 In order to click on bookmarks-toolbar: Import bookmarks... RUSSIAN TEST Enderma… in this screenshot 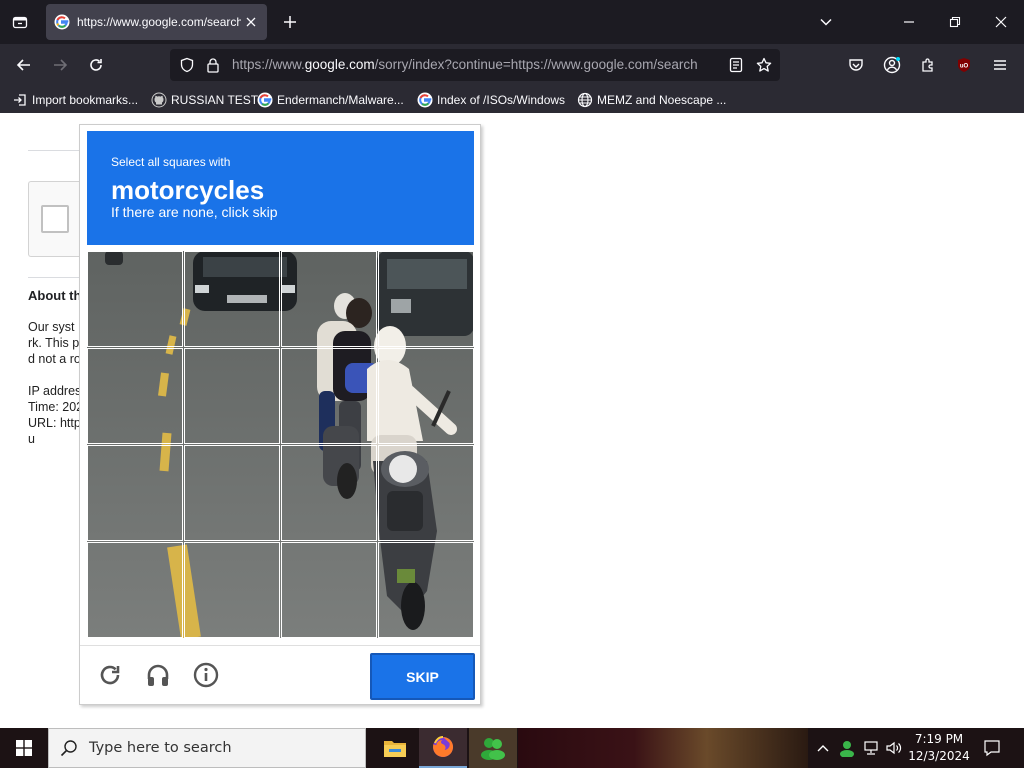, I will do `click(512, 99)`.